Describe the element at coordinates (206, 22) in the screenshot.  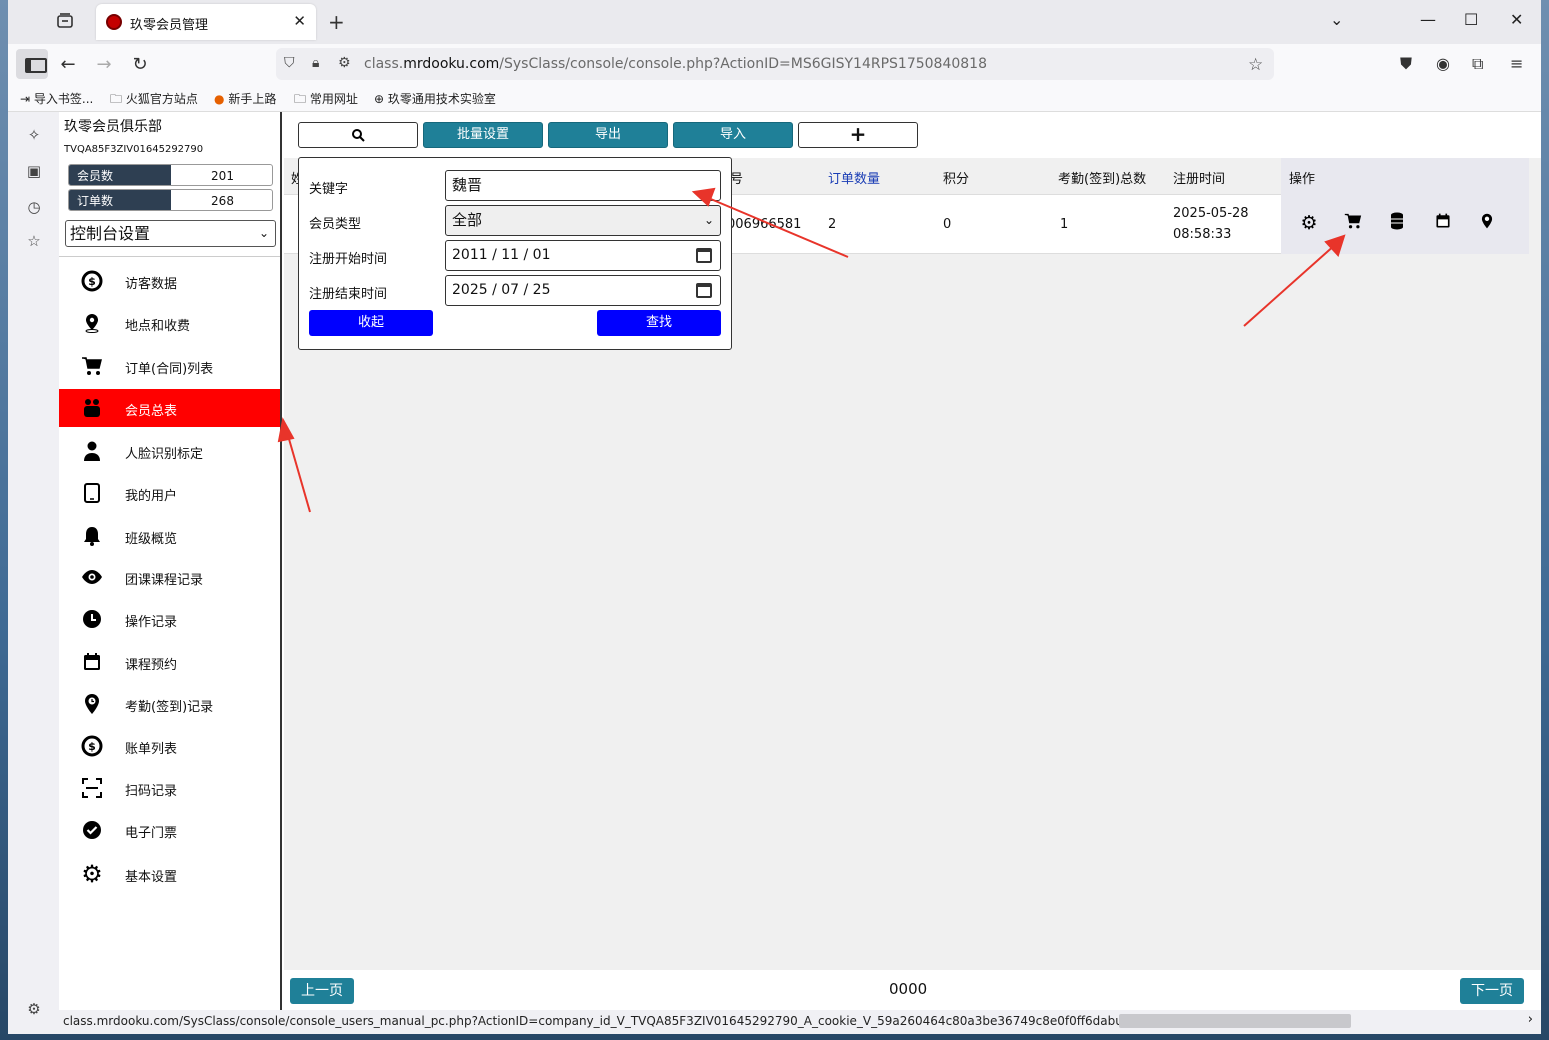
I see `browser-tab: 玖零会员管理 ✕` at that location.